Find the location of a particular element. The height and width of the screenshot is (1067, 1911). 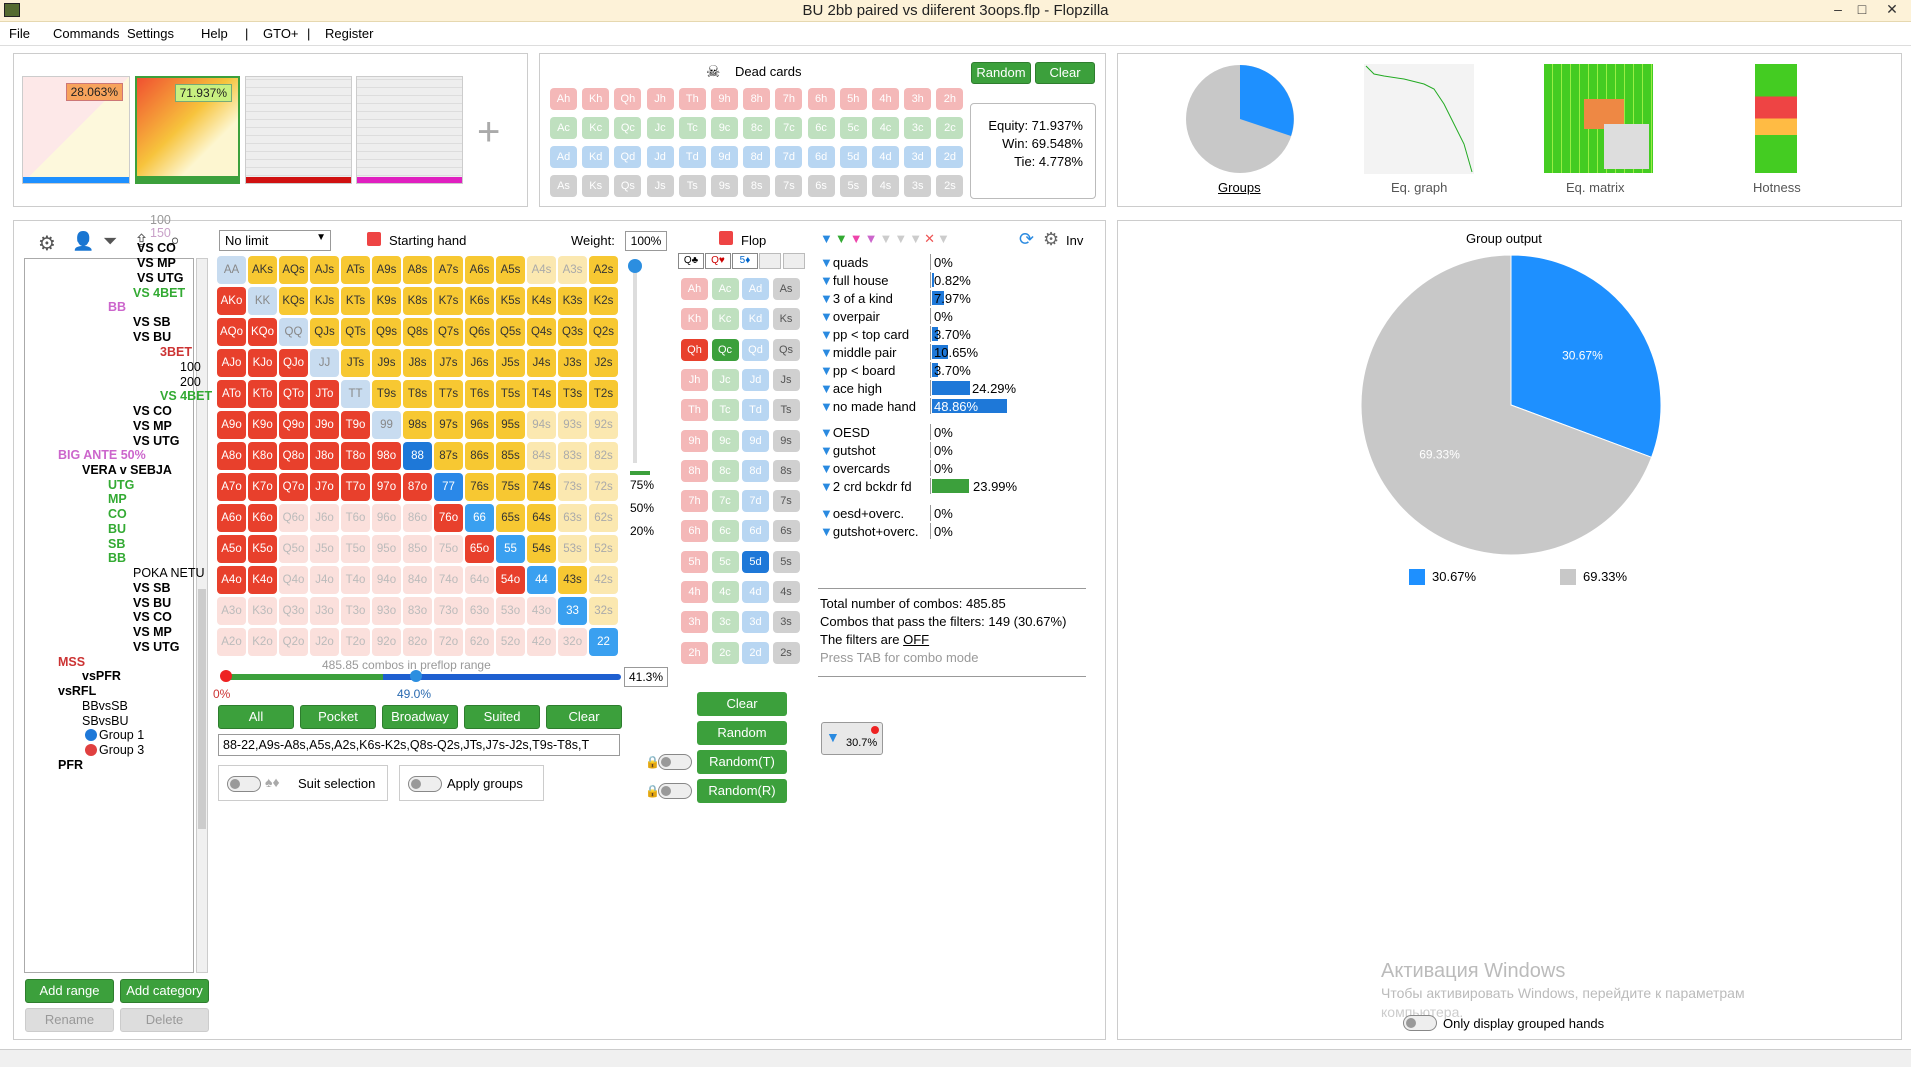

flop-card-Ts: Ts is located at coordinates (786, 410).